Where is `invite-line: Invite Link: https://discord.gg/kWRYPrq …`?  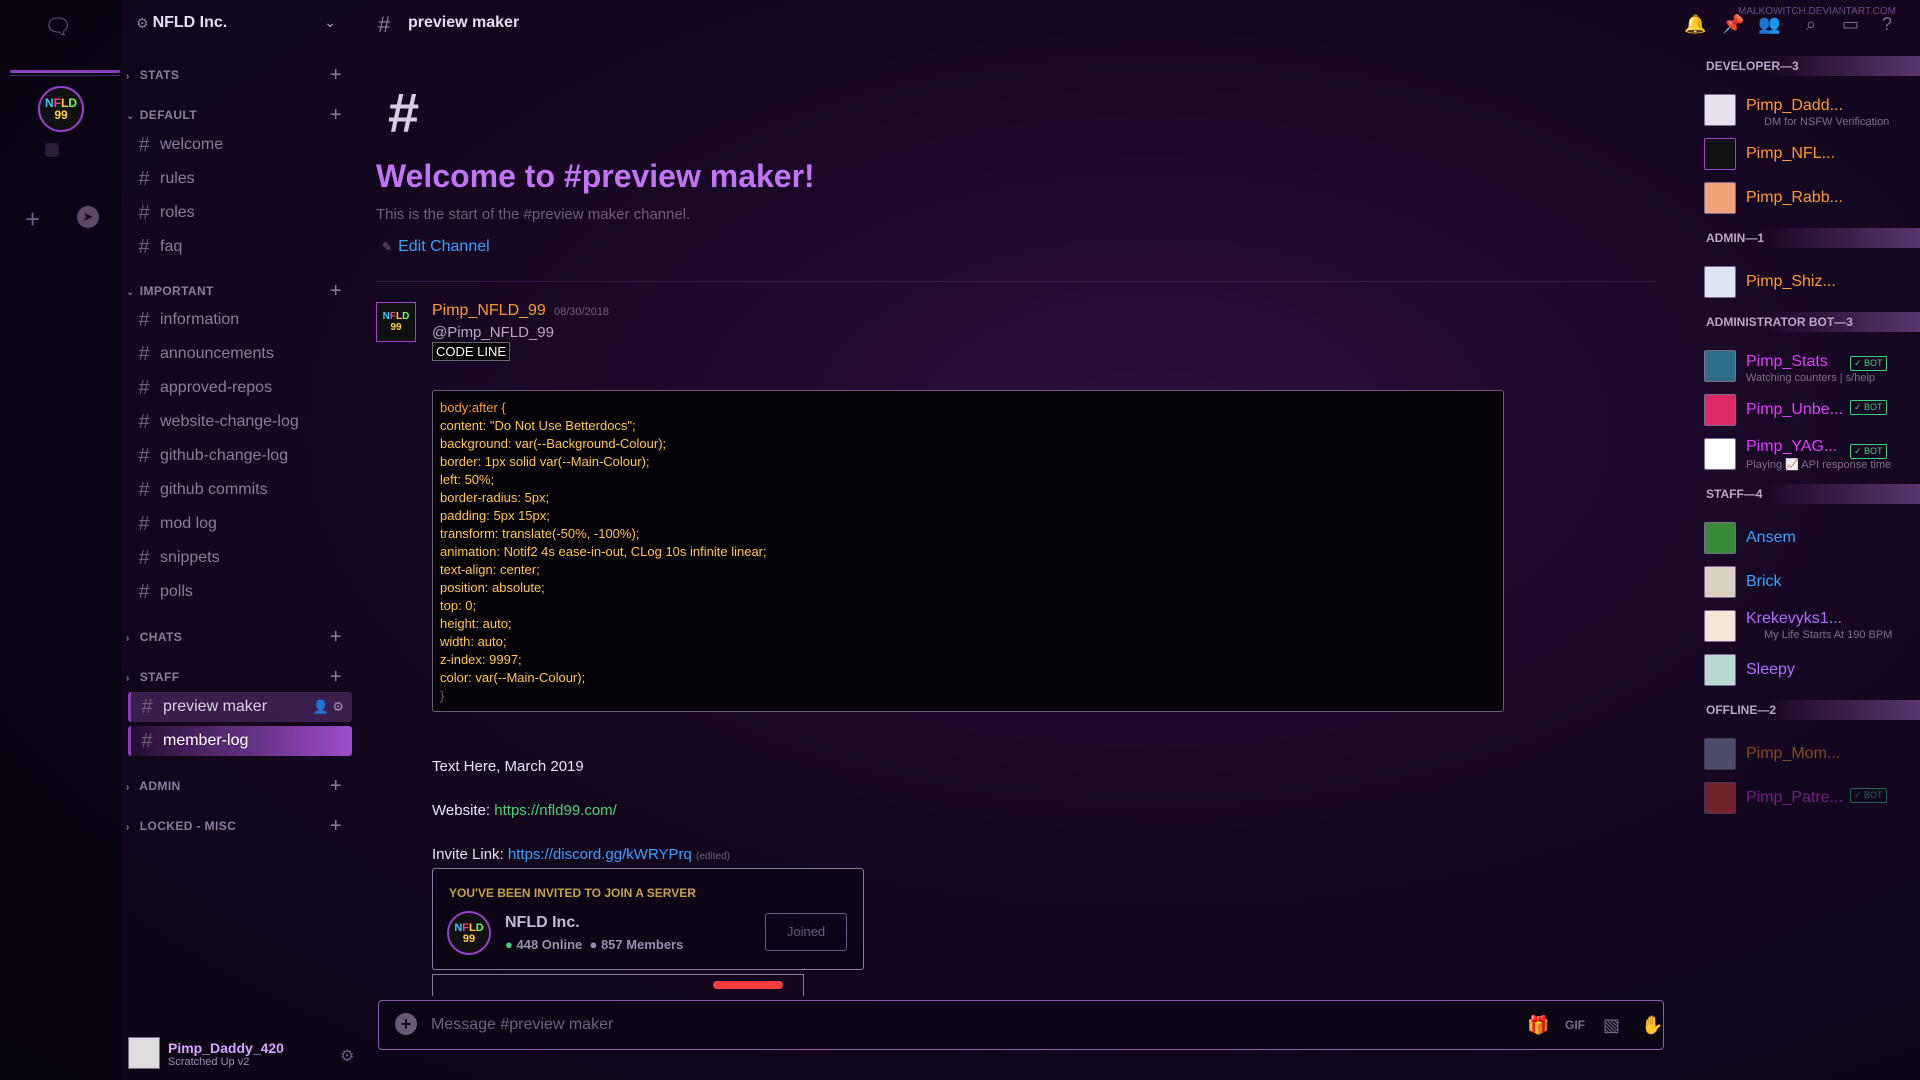
invite-line: Invite Link: https://discord.gg/kWRYPrq … is located at coordinates (581, 854).